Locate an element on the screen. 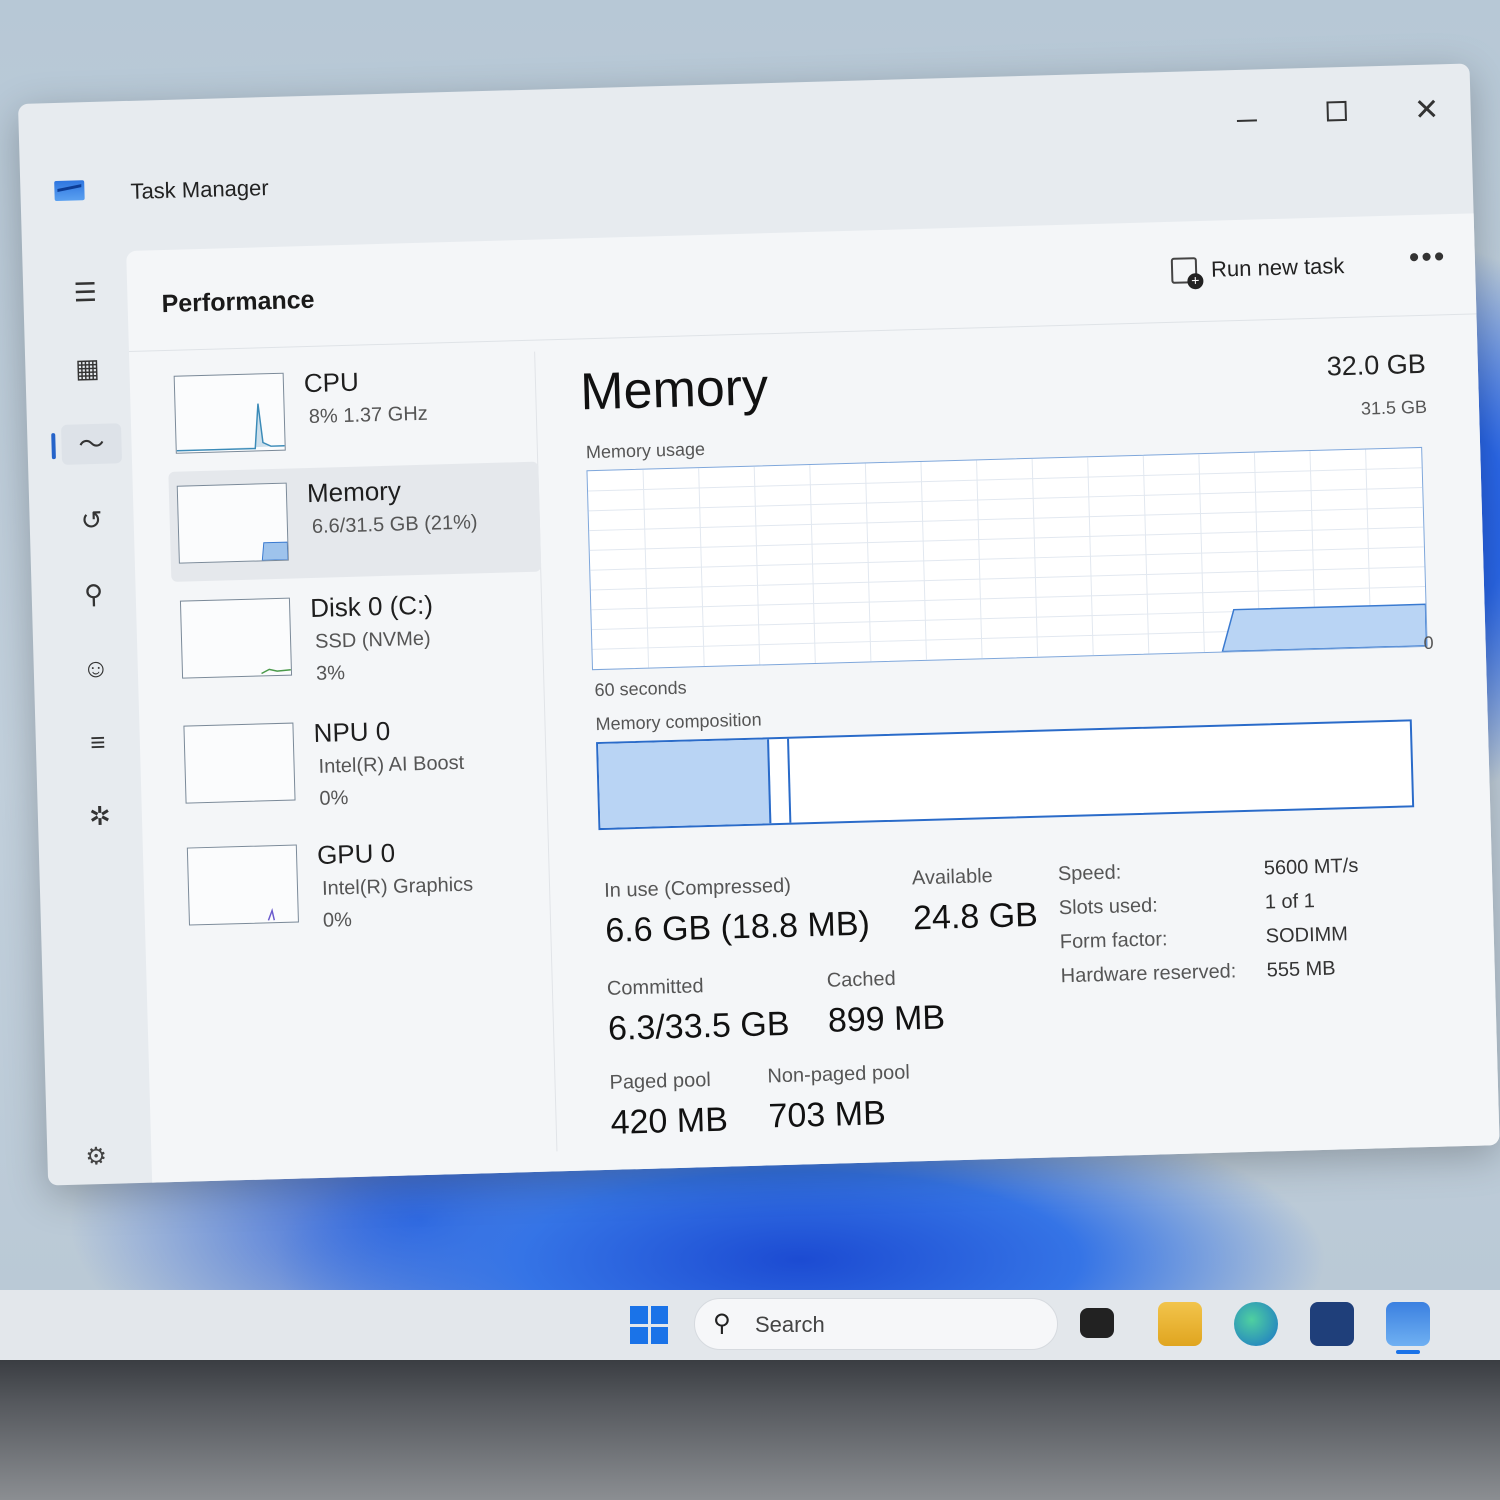  hardware-reserved-value: 555 MB is located at coordinates (1301, 969).